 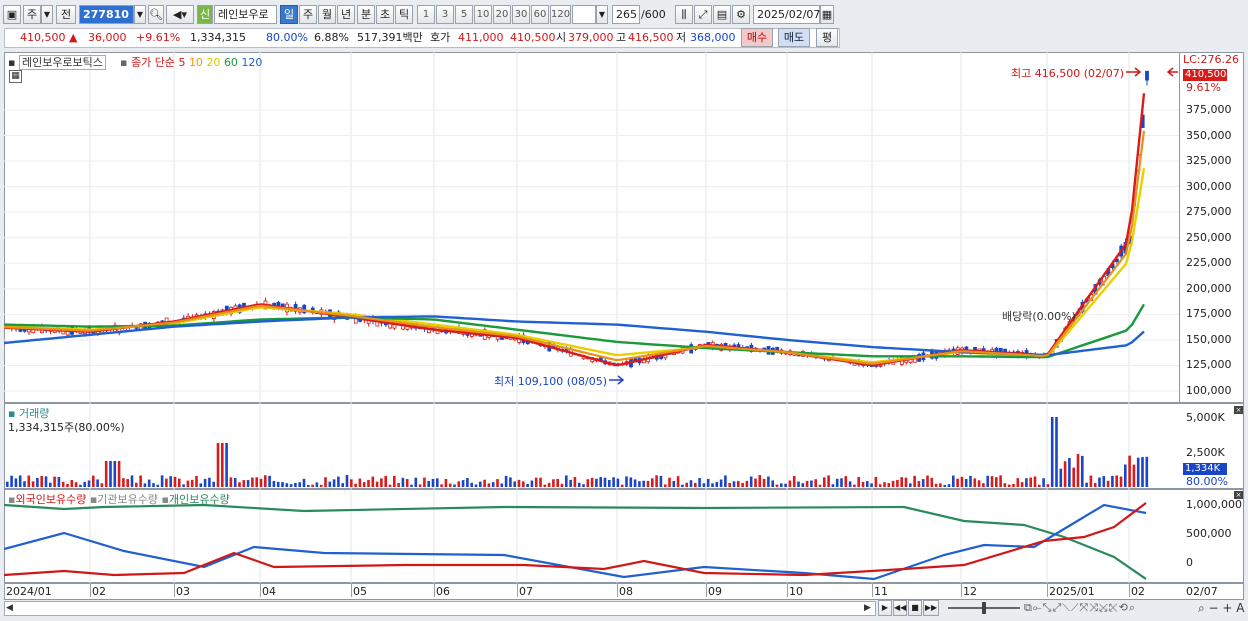 What do you see at coordinates (32, 14) in the screenshot?
I see `market-select: 주` at bounding box center [32, 14].